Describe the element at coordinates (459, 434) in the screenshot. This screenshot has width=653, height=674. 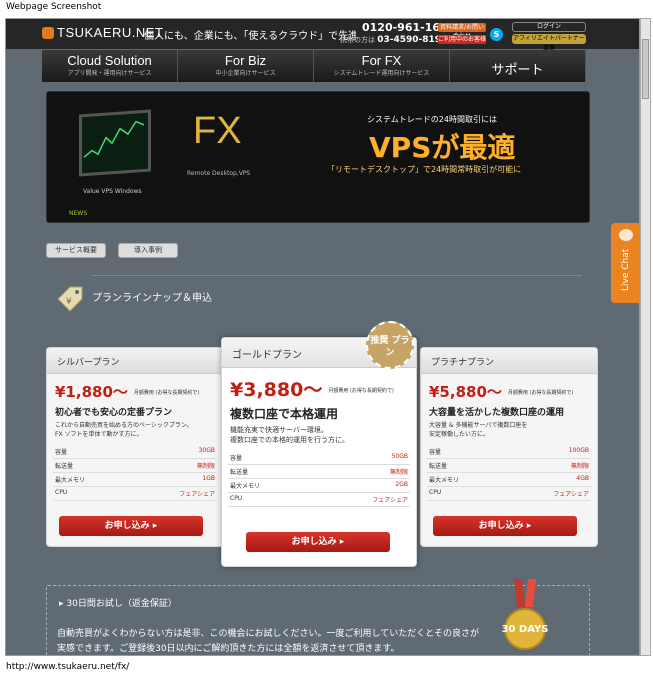
I see `plan-desc2: 安定稼働したい方に。` at that location.